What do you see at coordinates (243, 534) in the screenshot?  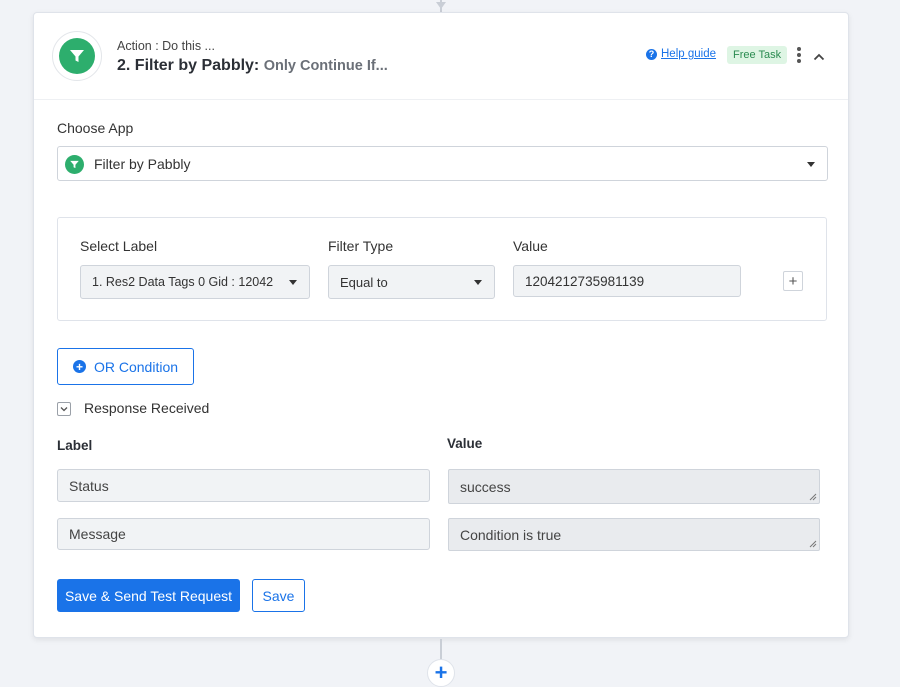 I see `response-label-field: Message` at bounding box center [243, 534].